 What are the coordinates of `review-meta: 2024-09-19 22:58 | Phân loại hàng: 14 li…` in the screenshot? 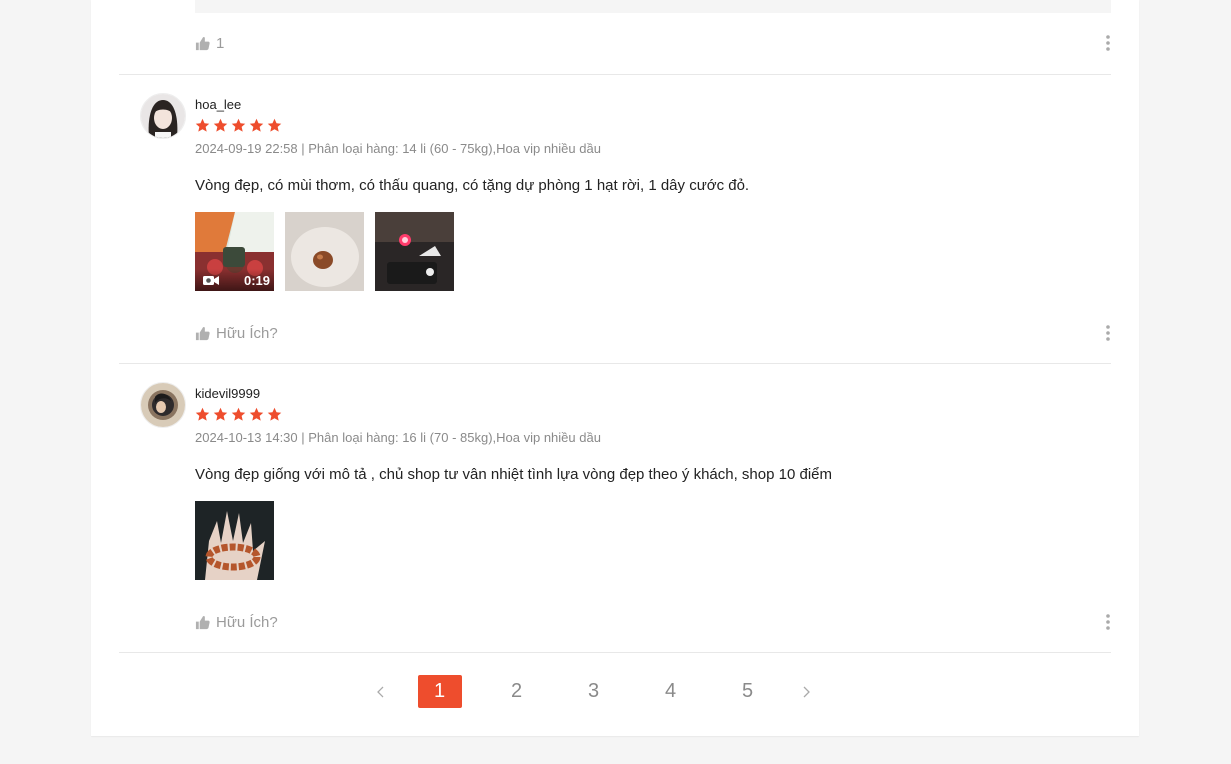 It's located at (398, 148).